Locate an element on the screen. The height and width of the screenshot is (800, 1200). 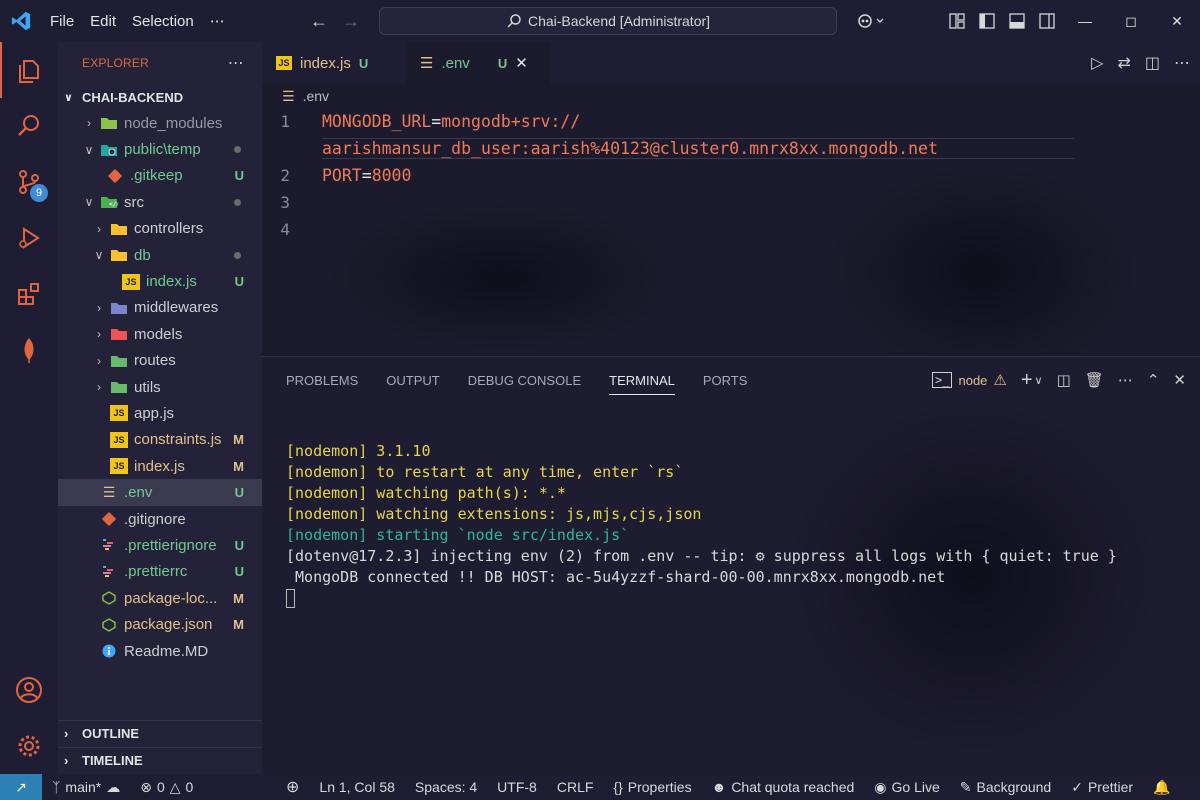
tree-item-package-json: package.json M is located at coordinates (160, 624).